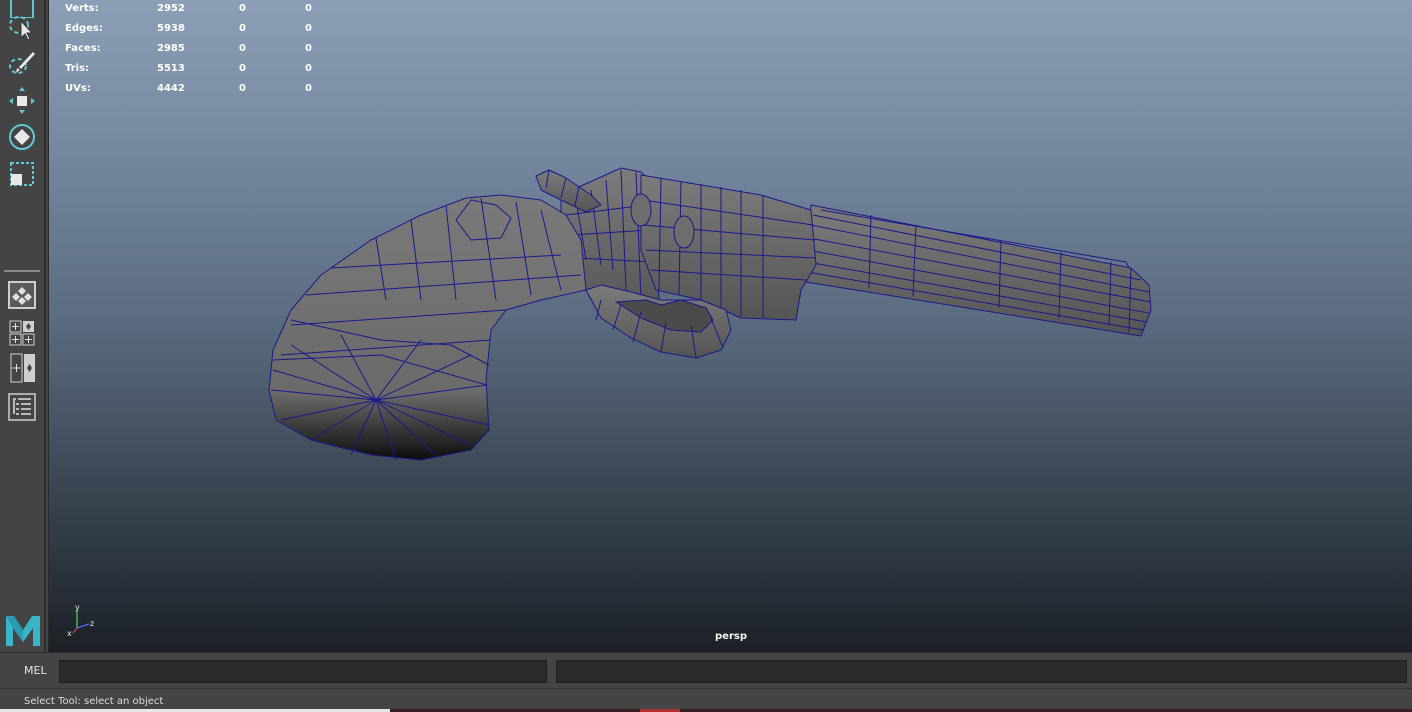  I want to click on scale-tool-icon, so click(22, 173).